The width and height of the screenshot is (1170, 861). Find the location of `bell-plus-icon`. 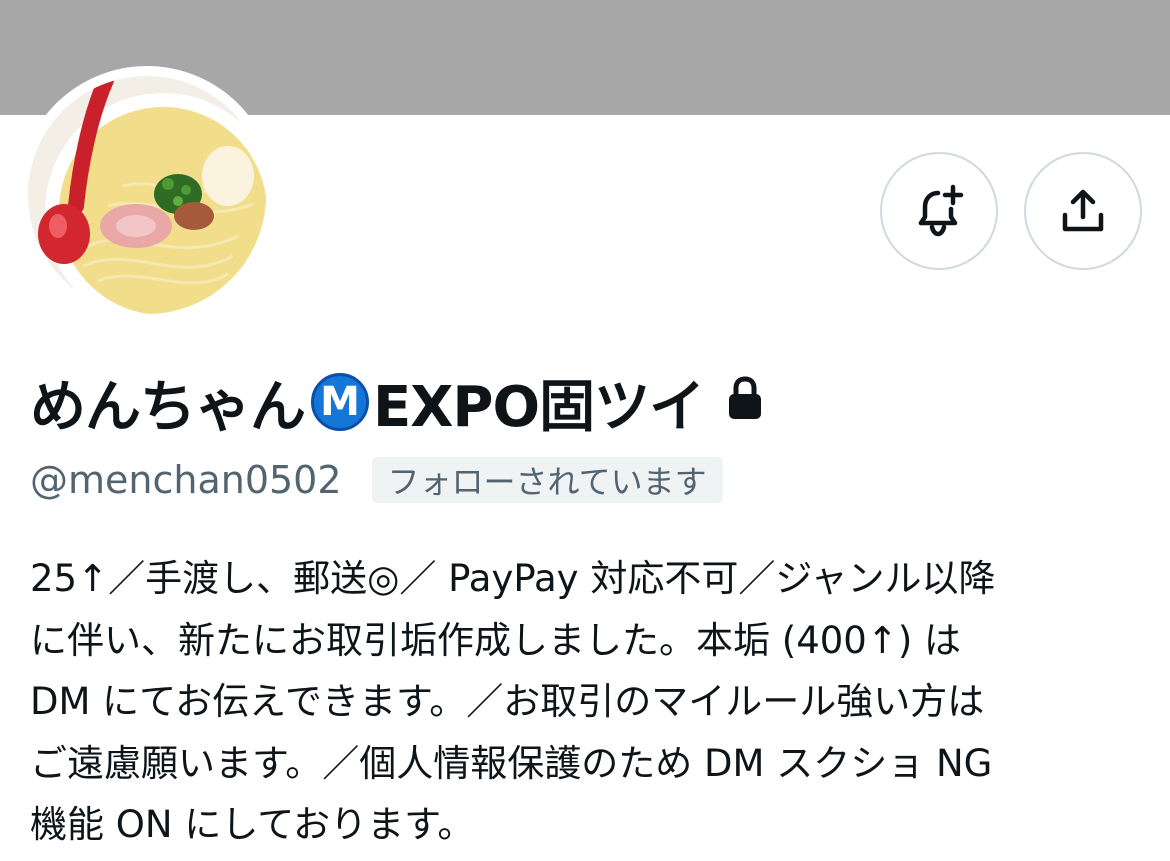

bell-plus-icon is located at coordinates (941, 210).